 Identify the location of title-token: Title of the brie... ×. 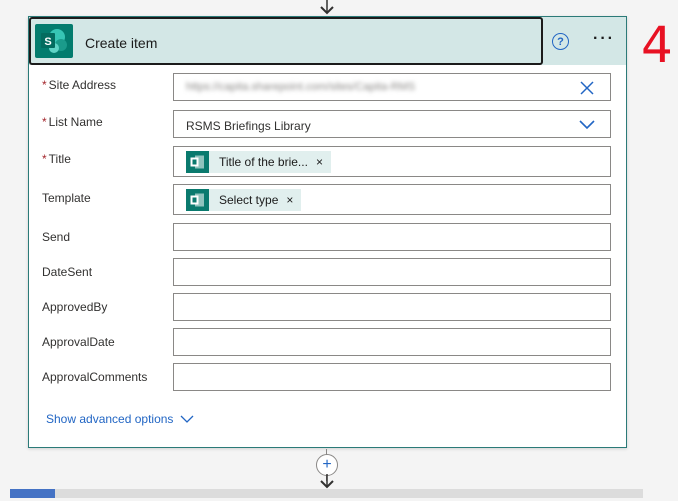
(258, 162).